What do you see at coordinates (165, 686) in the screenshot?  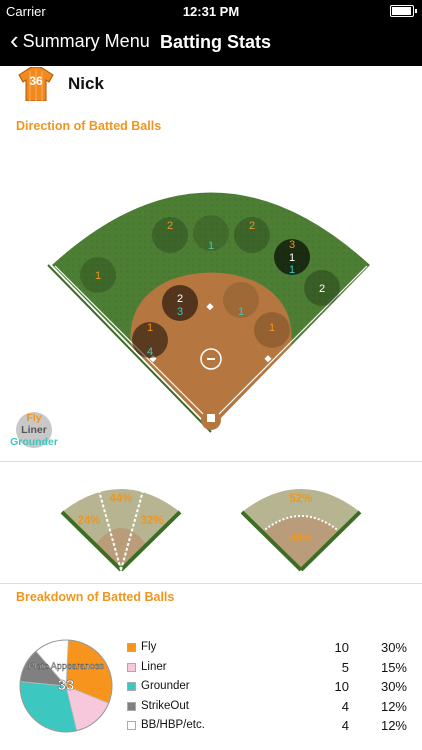 I see `legend-label: Grounder` at bounding box center [165, 686].